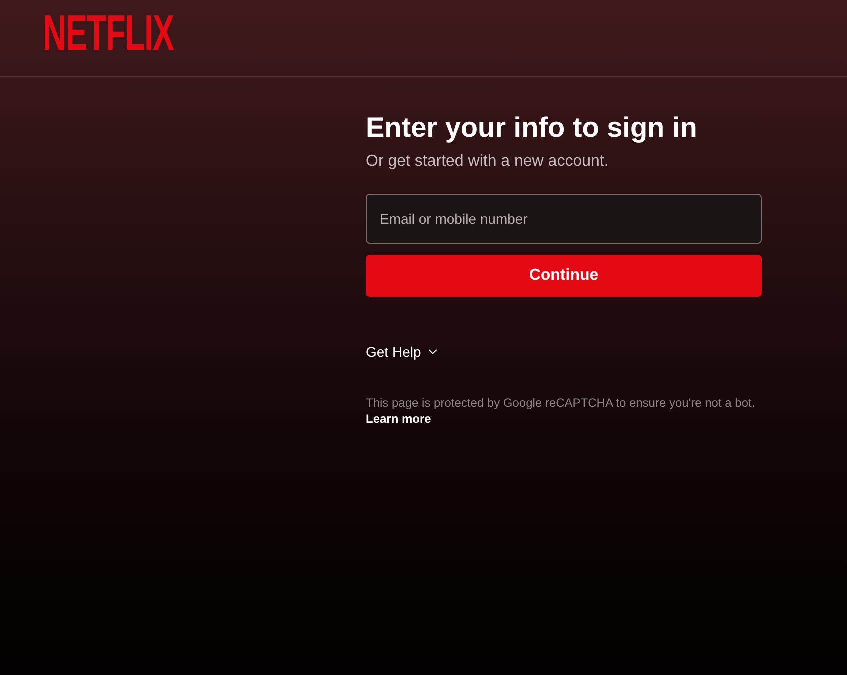 The width and height of the screenshot is (847, 675). What do you see at coordinates (532, 128) in the screenshot?
I see `page-title: Enter your info to sign in` at bounding box center [532, 128].